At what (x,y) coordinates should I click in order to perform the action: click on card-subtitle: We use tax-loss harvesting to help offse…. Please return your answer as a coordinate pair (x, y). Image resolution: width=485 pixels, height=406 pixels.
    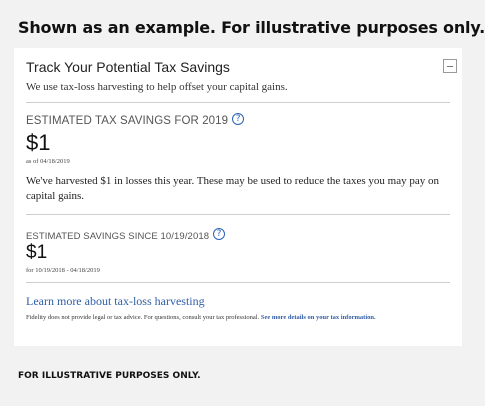
    Looking at the image, I should click on (157, 87).